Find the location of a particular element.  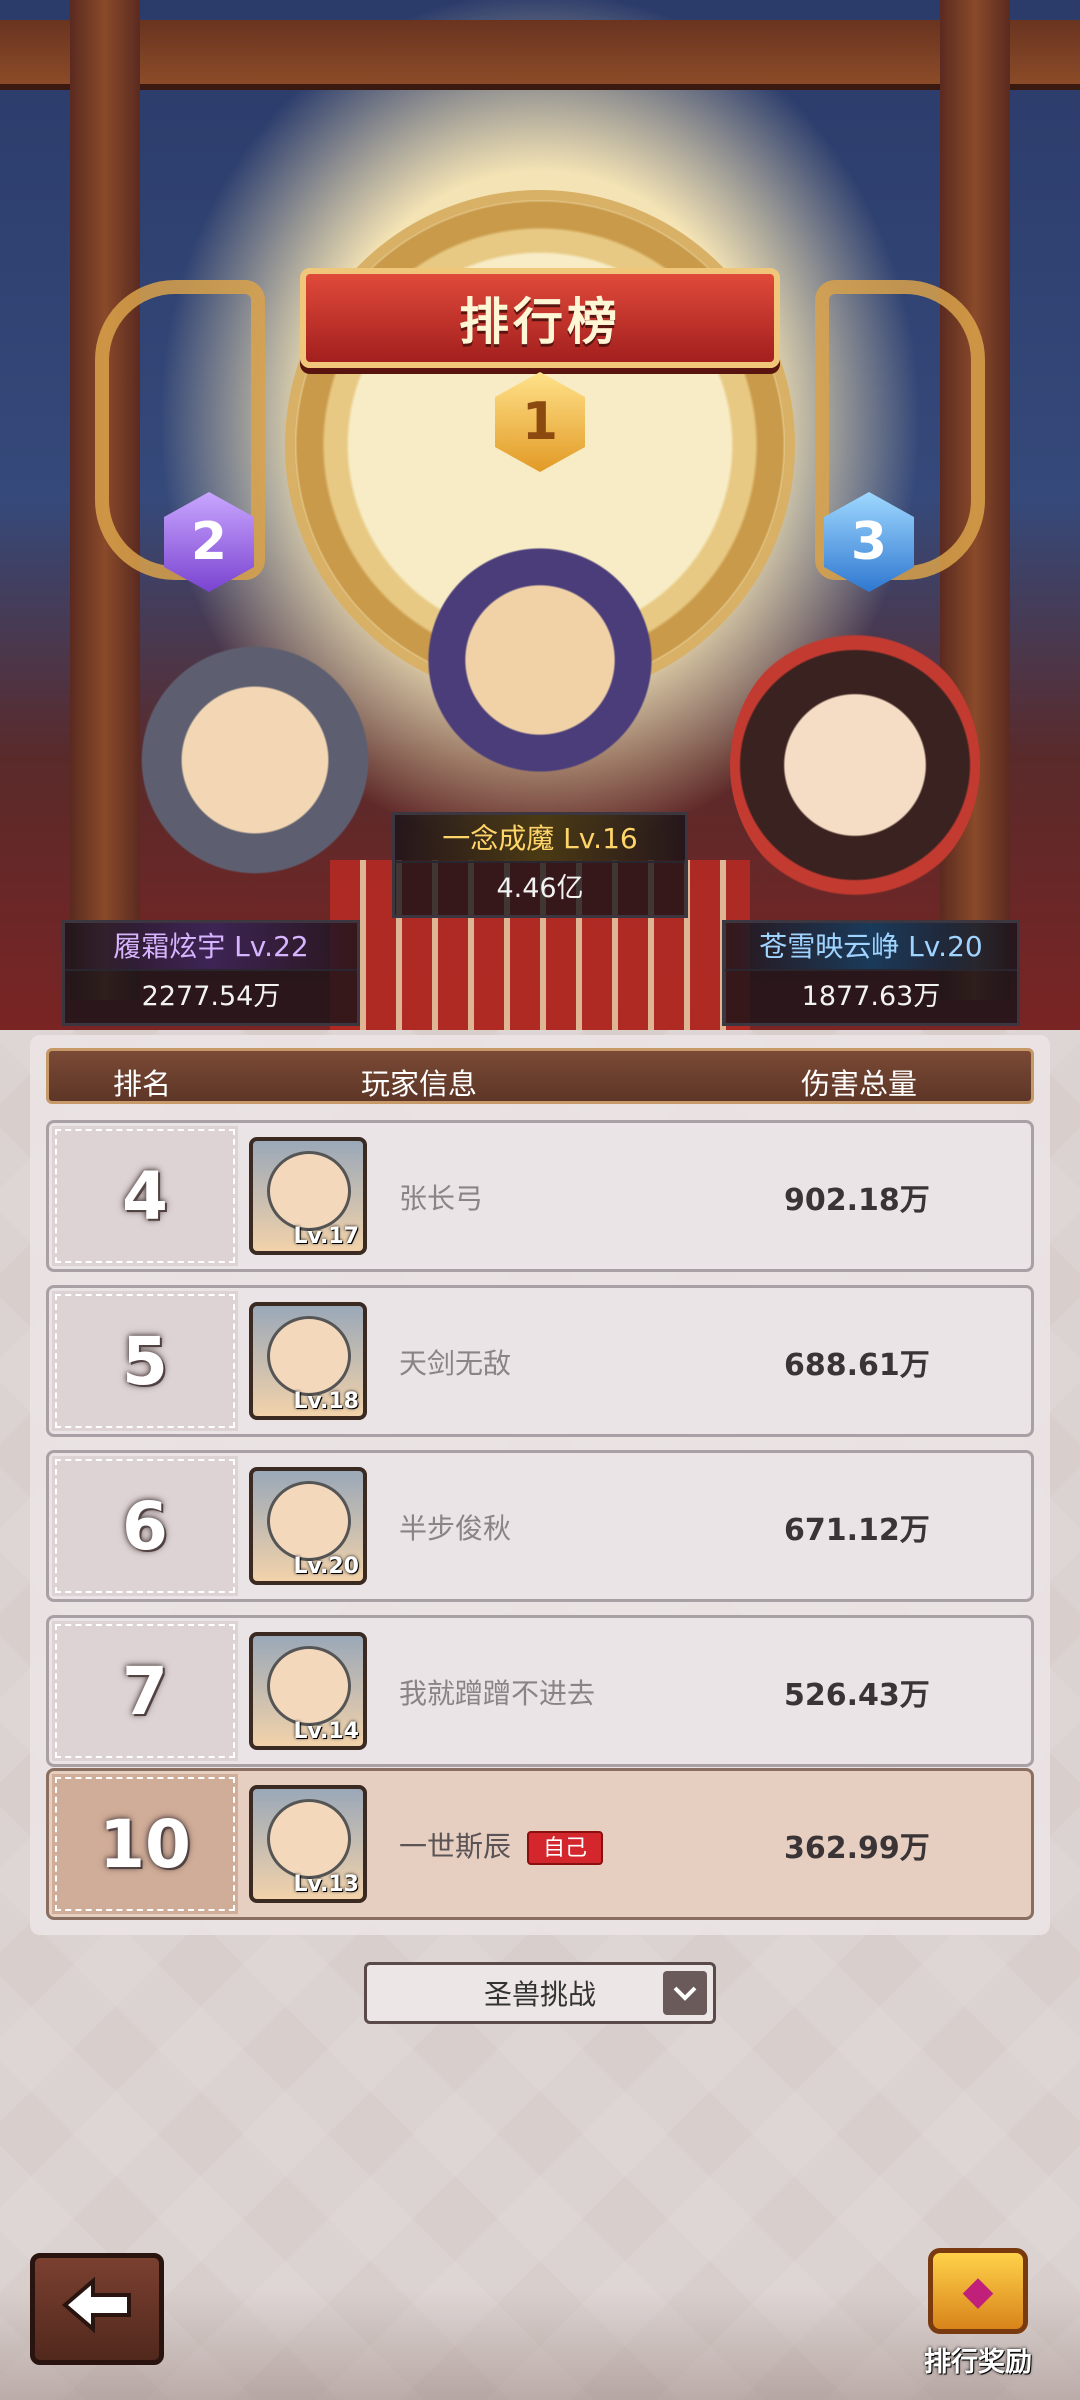

treasure-chest-icon: ◆ is located at coordinates (978, 2291).